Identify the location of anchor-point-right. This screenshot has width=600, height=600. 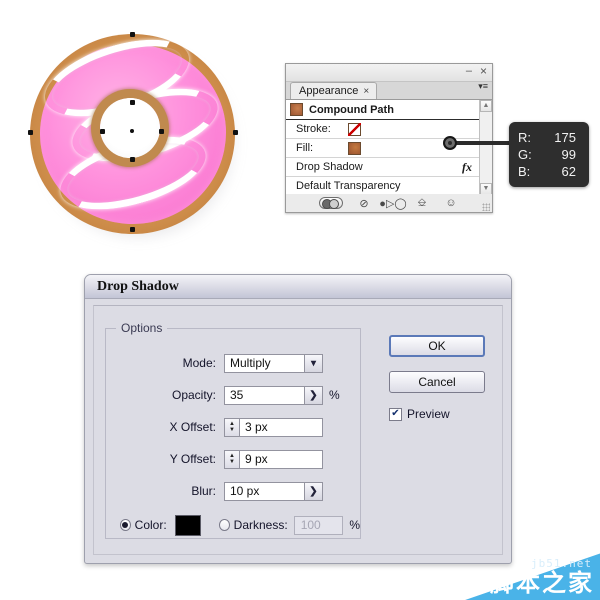
(235, 132).